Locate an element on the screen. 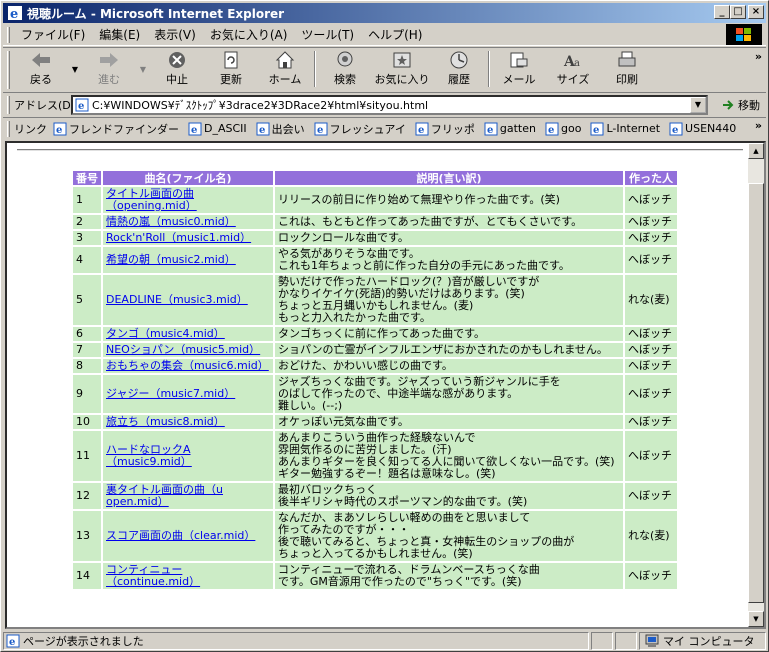 This screenshot has height=652, width=769. song-title-cell: Rock'n'Roll（music1.mid） is located at coordinates (188, 238).